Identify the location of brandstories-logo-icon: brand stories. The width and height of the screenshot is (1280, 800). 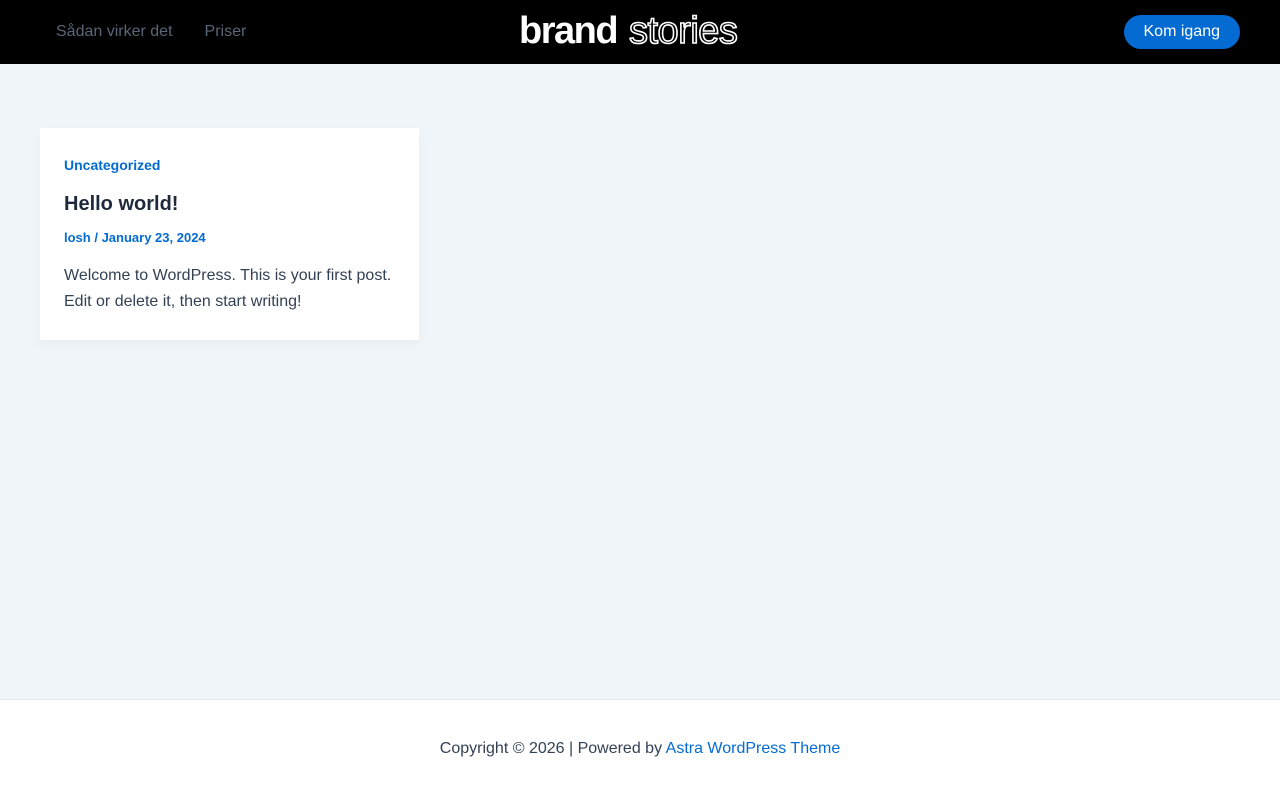
(629, 32).